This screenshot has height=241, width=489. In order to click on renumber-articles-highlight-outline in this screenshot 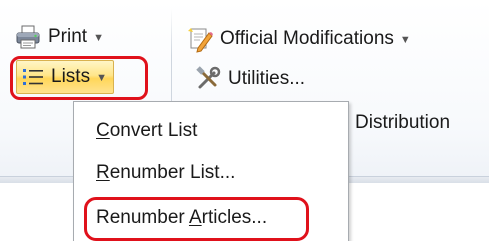, I will do `click(196, 219)`.